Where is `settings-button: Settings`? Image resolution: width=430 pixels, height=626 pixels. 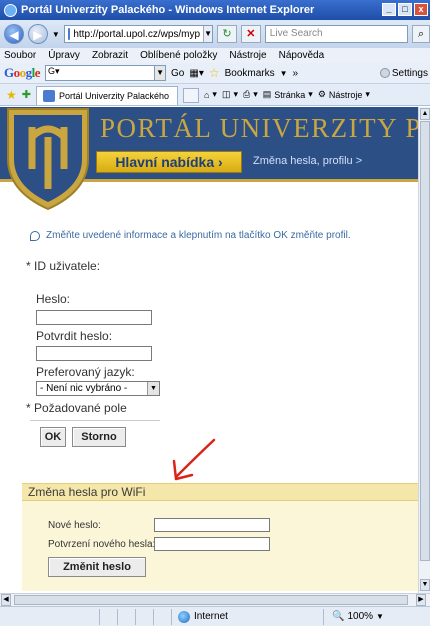
settings-button: Settings is located at coordinates (404, 73).